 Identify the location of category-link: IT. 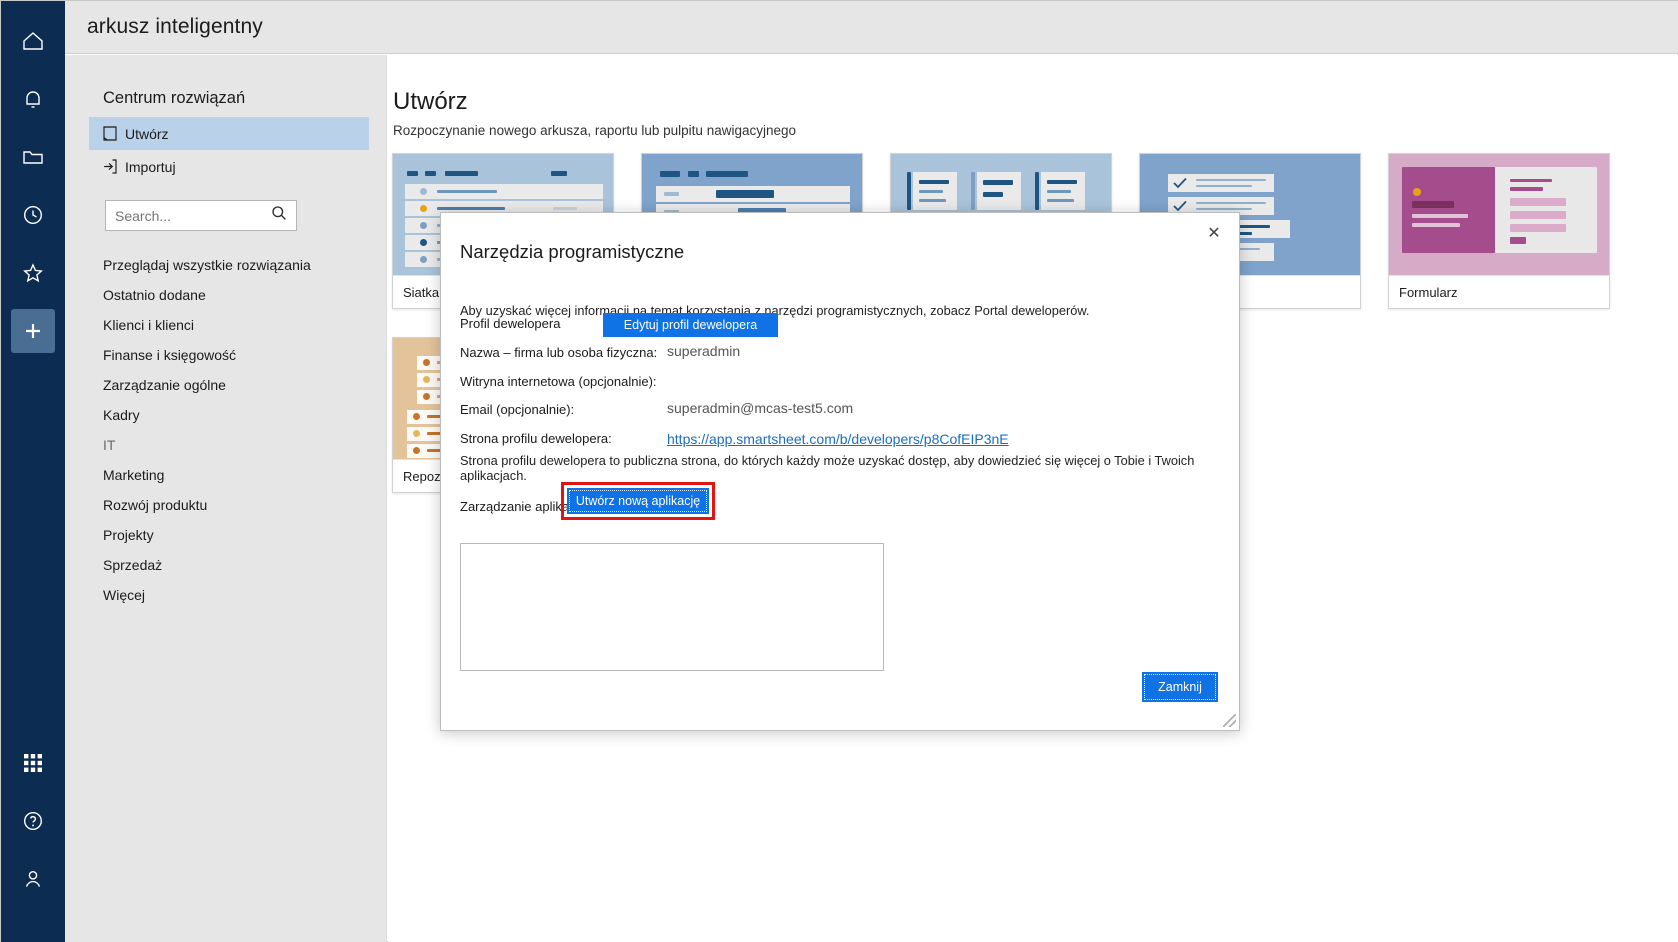
(233, 445).